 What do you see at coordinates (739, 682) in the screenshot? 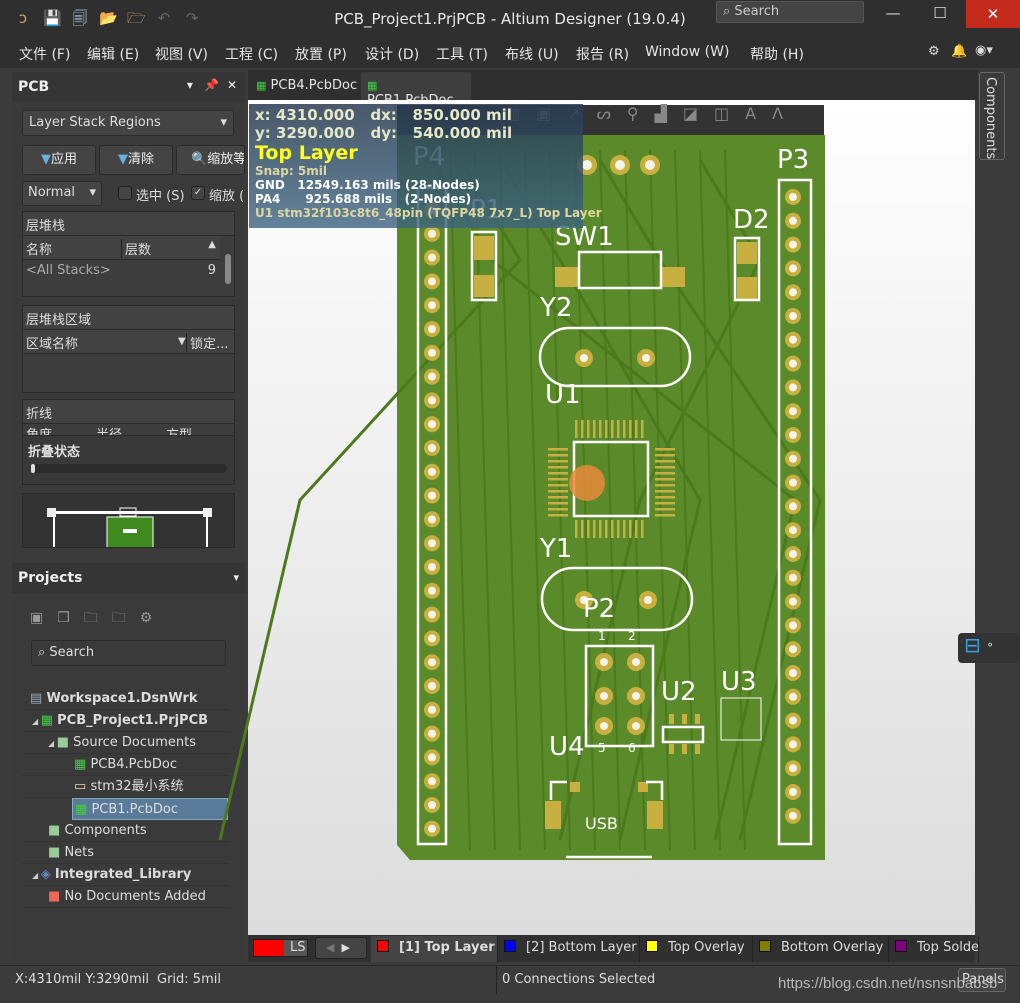
I see `designator-label: U3` at bounding box center [739, 682].